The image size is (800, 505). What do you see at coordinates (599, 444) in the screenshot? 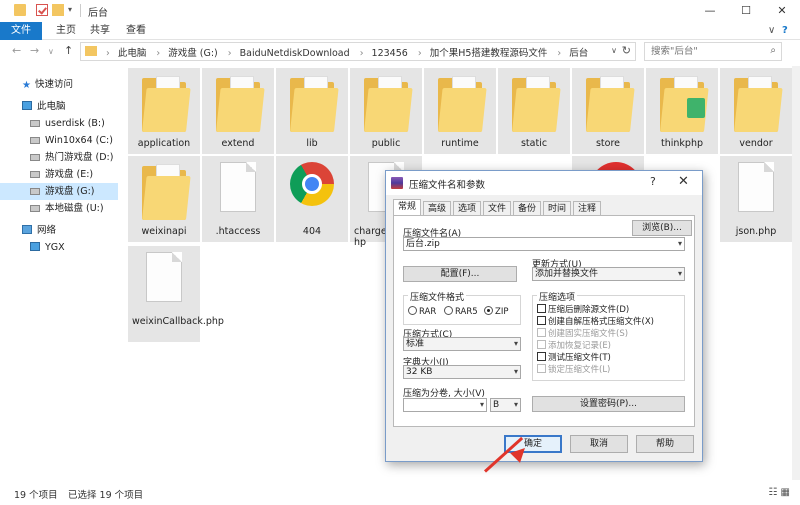
I see `cancel-button: 取消` at bounding box center [599, 444].